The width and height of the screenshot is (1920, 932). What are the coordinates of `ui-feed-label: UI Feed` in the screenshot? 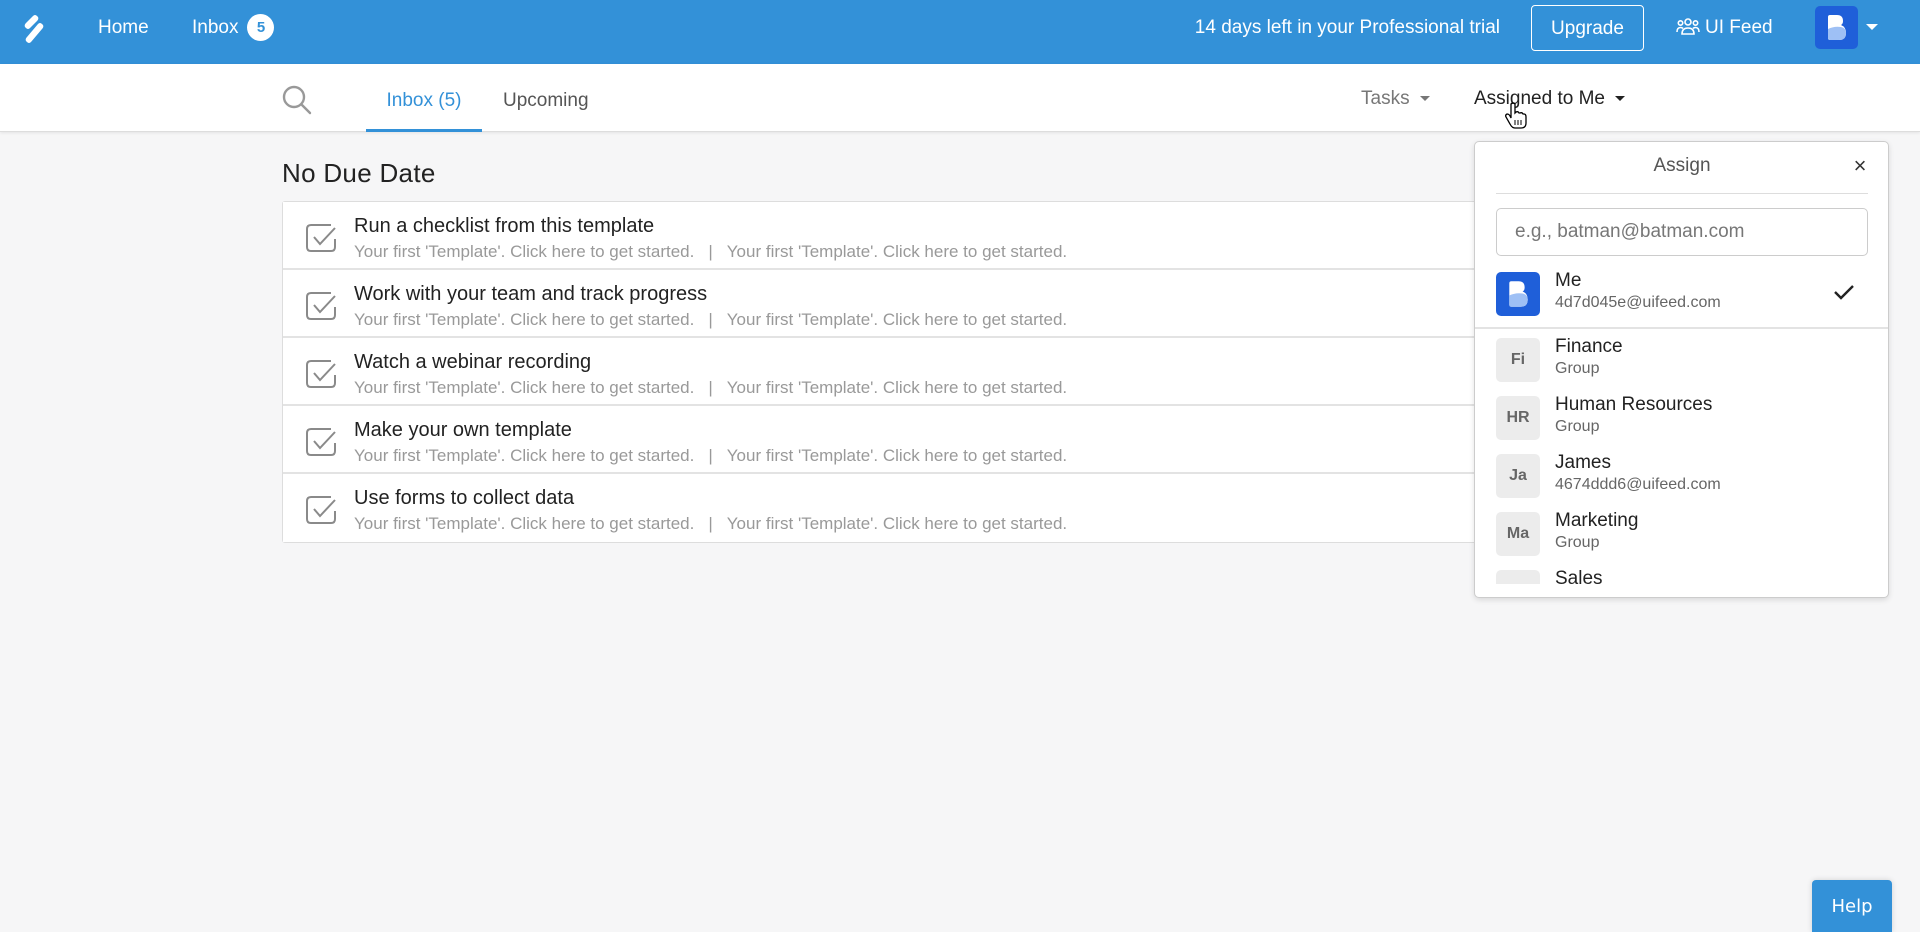 It's located at (1739, 27).